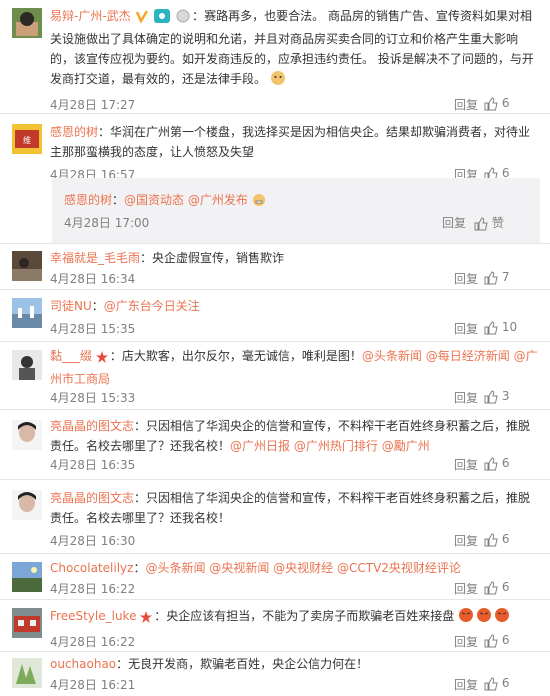 The image size is (550, 696). What do you see at coordinates (399, 568) in the screenshot?
I see `mention-link: @CCTV2央视财经评论` at bounding box center [399, 568].